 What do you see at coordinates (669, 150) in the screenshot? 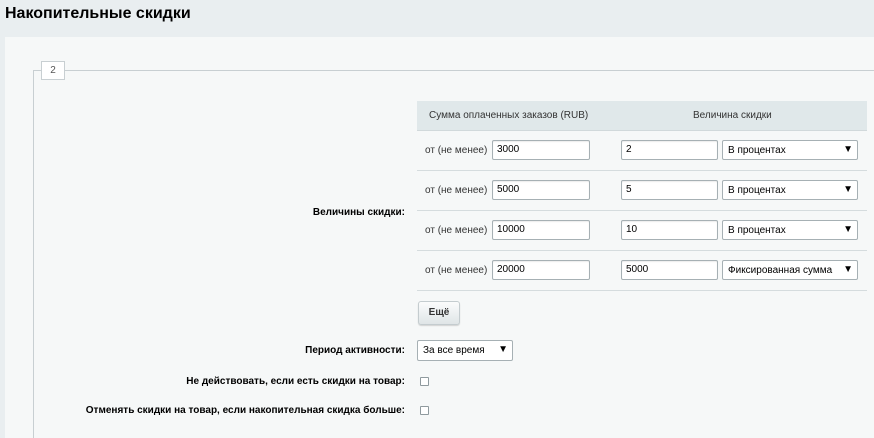
I see `value-input: 2` at bounding box center [669, 150].